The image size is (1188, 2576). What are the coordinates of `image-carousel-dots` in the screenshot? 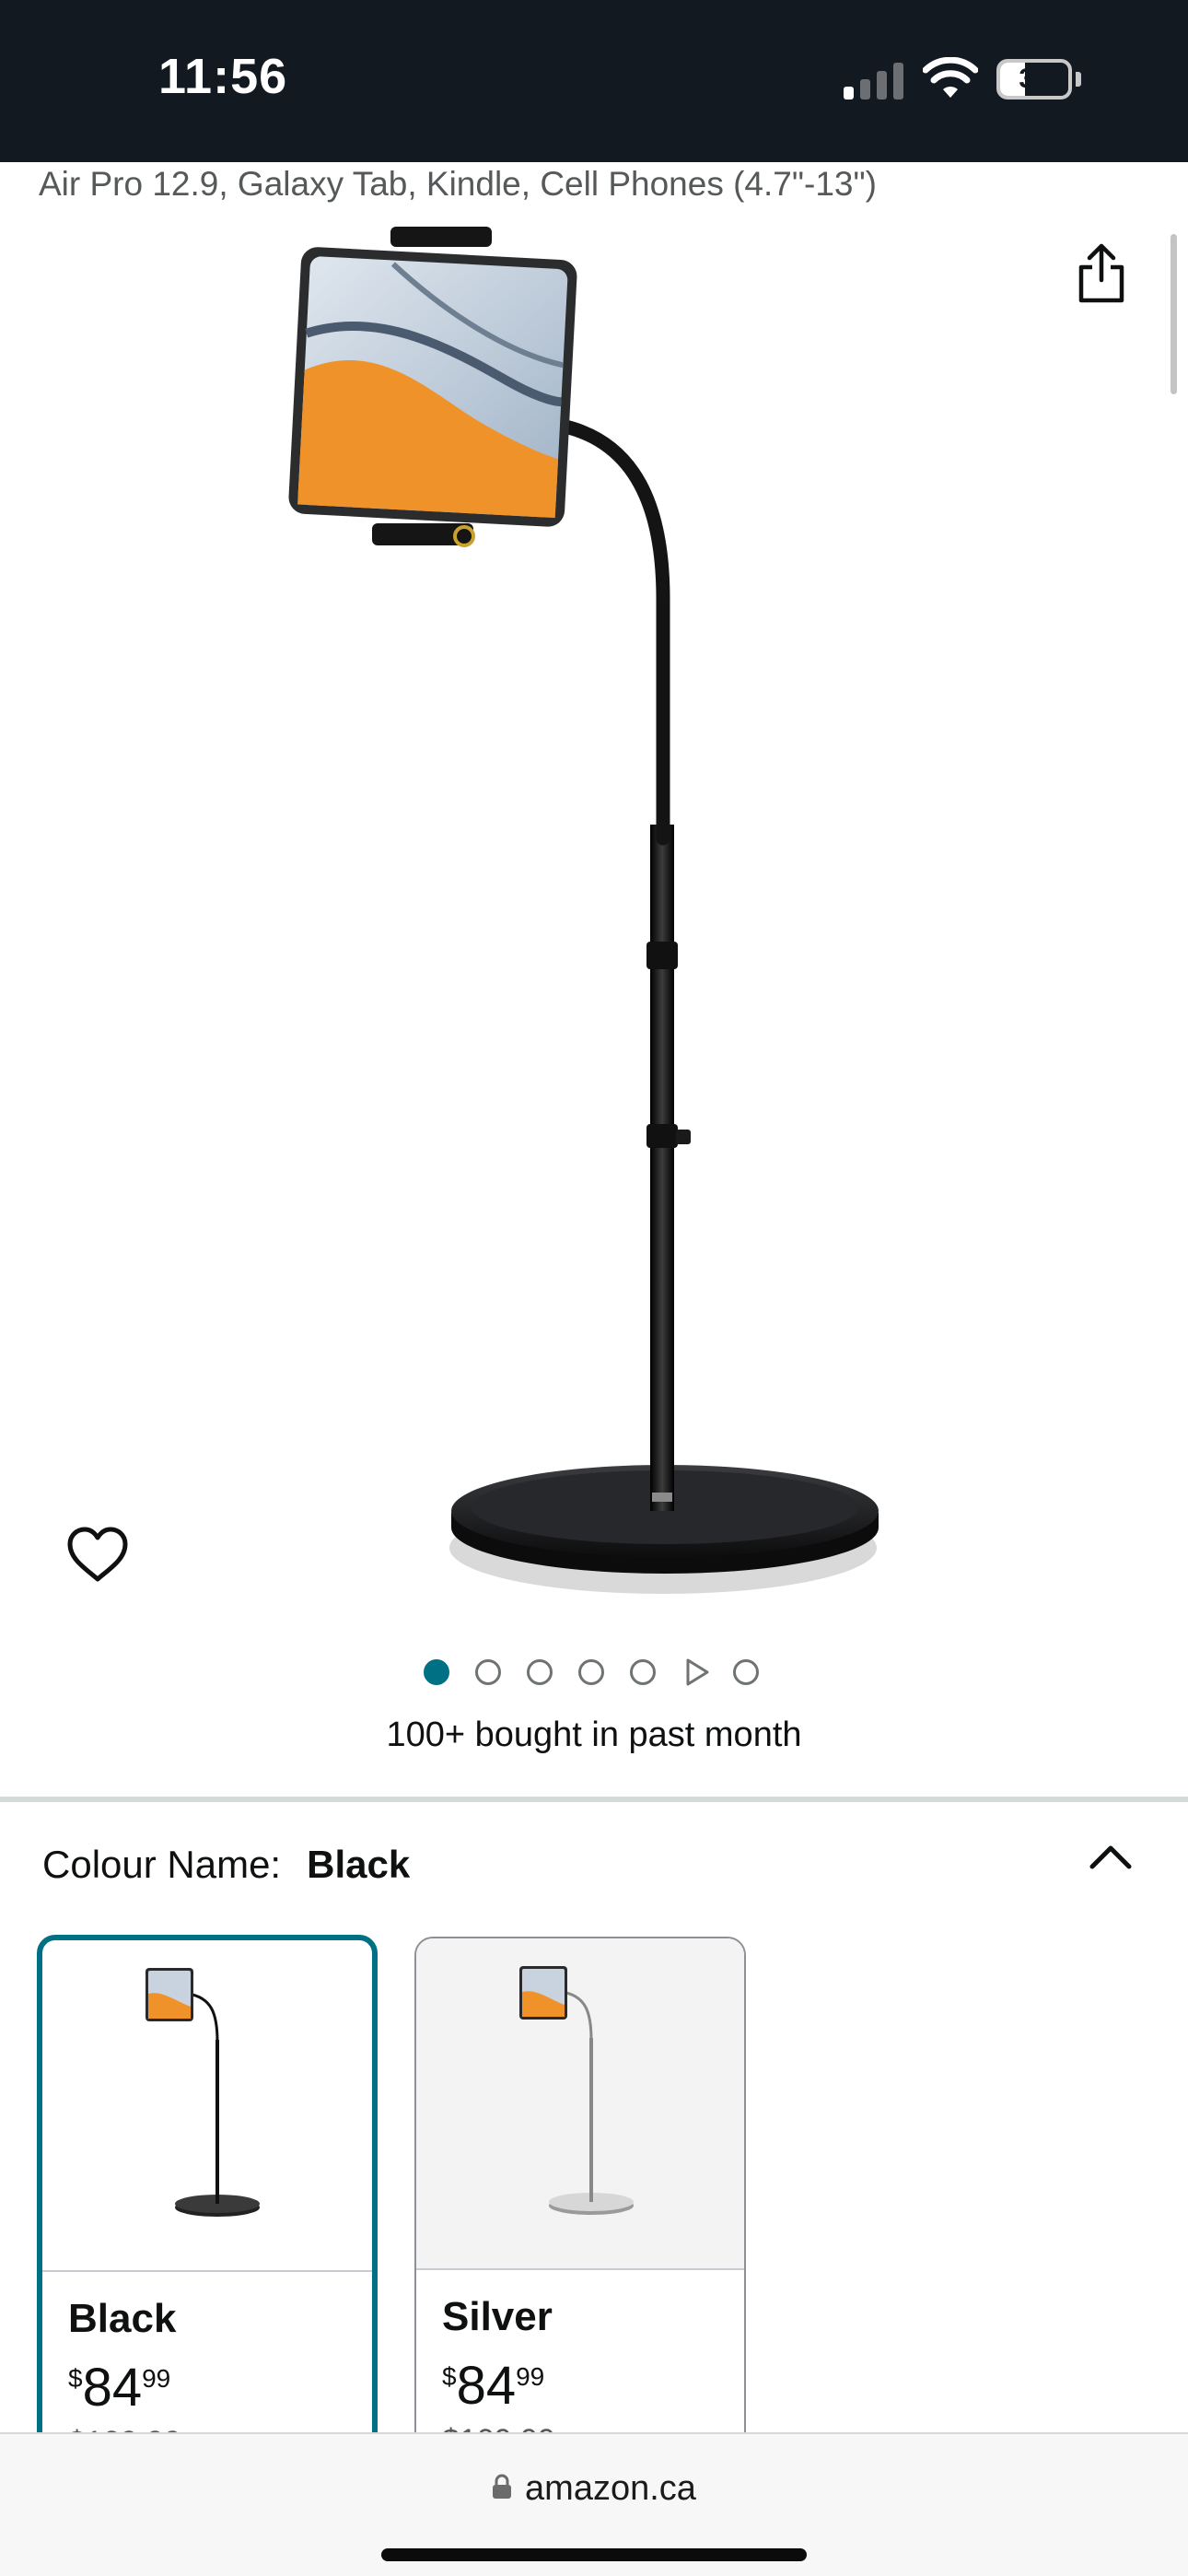 It's located at (606, 1673).